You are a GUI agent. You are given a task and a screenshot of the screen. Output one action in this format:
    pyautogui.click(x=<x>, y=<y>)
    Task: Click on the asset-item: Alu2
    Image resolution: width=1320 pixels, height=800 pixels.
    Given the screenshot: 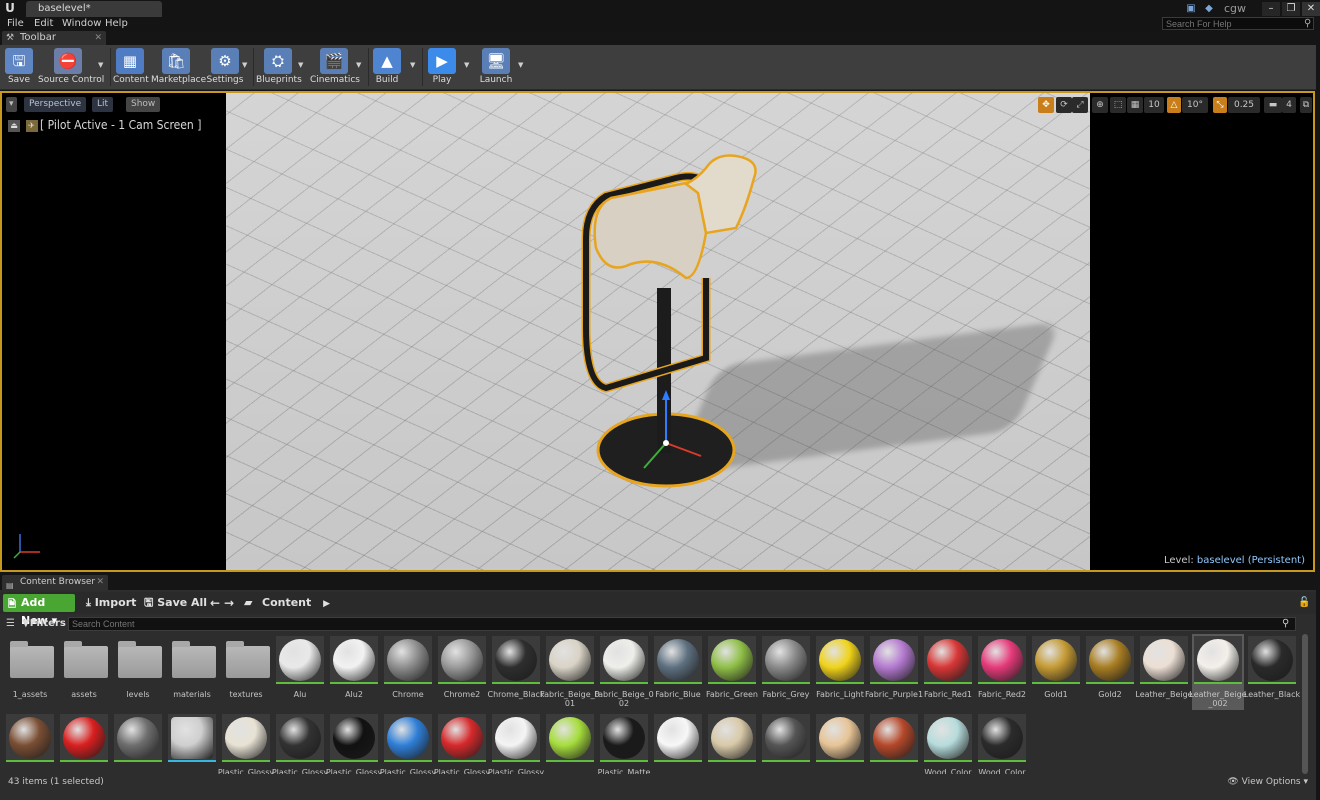 What is the action you would take?
    pyautogui.click(x=354, y=672)
    